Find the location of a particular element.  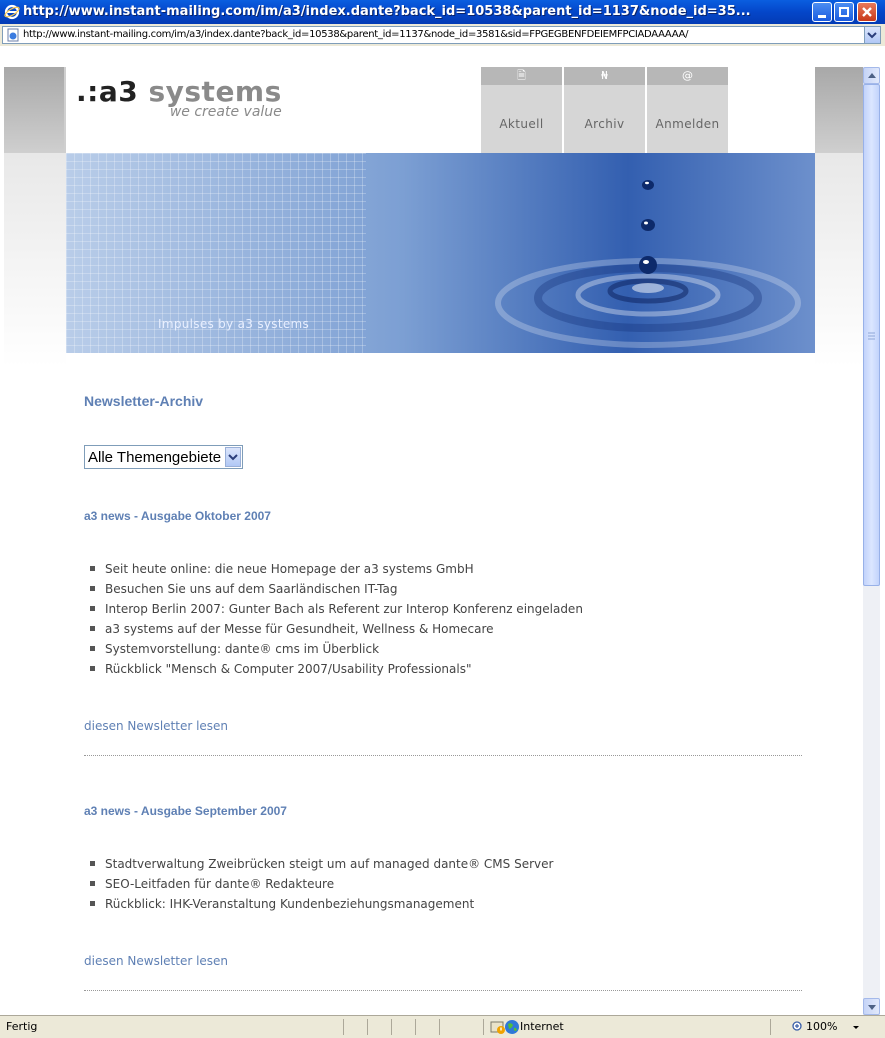

close-button is located at coordinates (867, 12).